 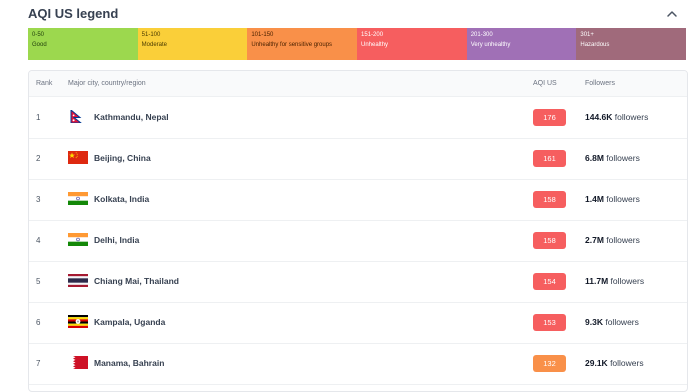 I want to click on legend-label: Good, so click(x=39, y=45).